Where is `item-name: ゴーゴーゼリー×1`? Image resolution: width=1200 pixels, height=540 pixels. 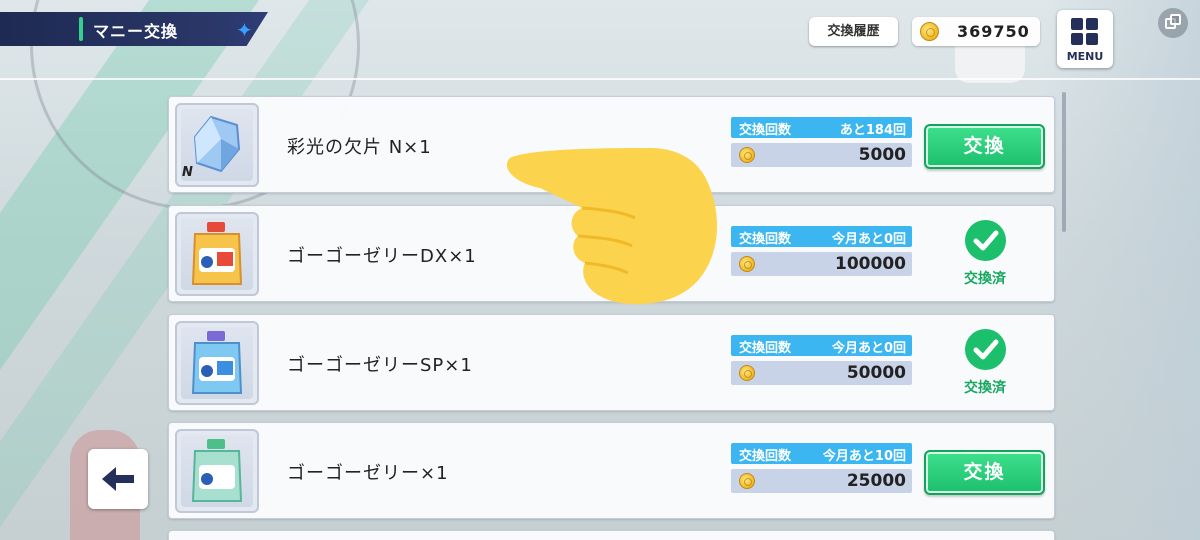
item-name: ゴーゴーゼリー×1 is located at coordinates (368, 473).